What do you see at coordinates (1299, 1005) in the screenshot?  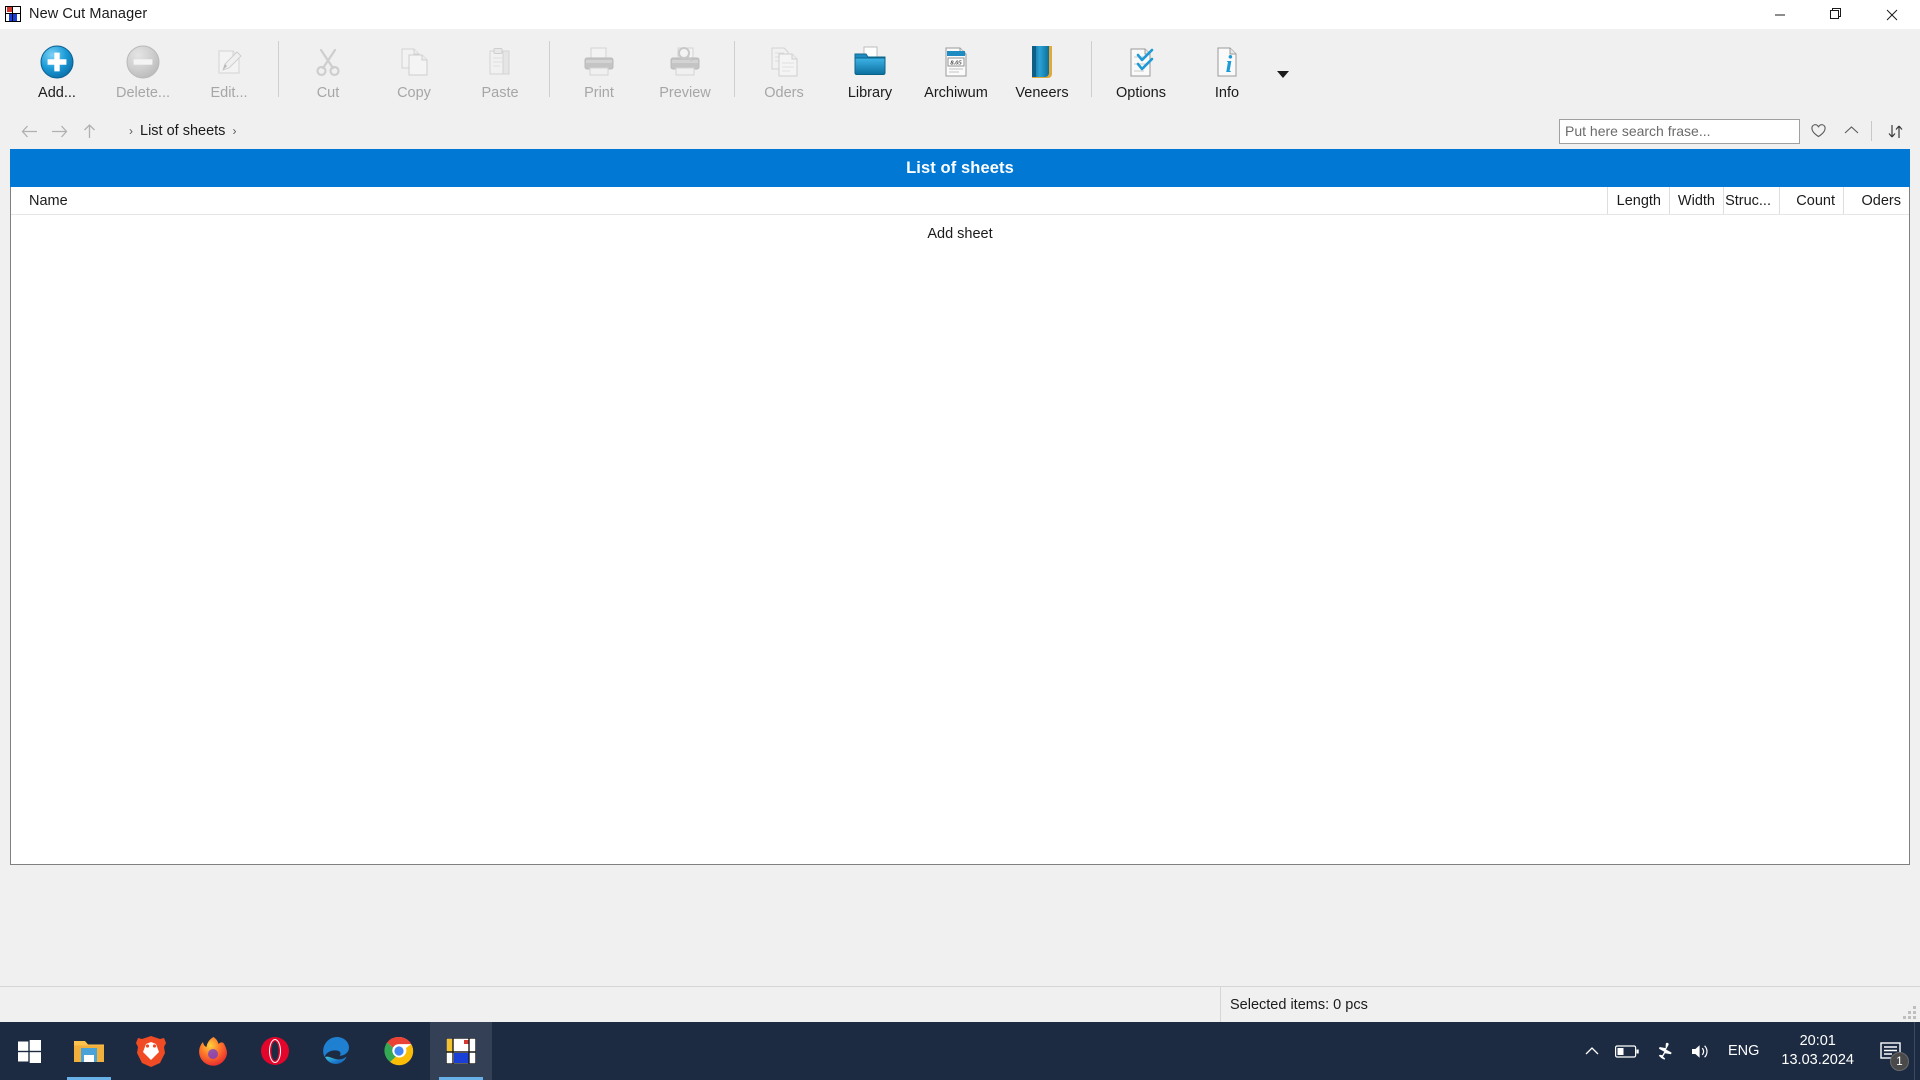 I see `selected-items-status: Selected items: 0 pcs` at bounding box center [1299, 1005].